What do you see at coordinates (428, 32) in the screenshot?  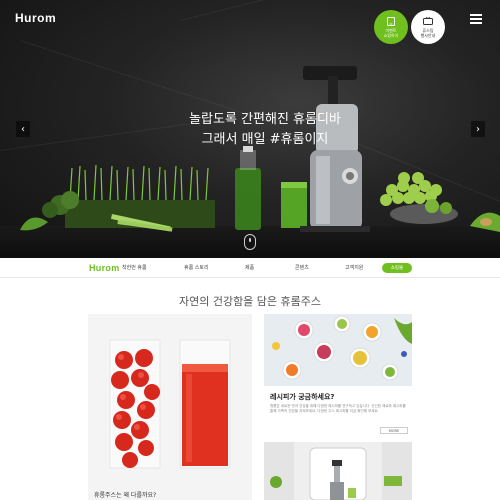 I see `event-info-label: 휴스팅 행사안내` at bounding box center [428, 32].